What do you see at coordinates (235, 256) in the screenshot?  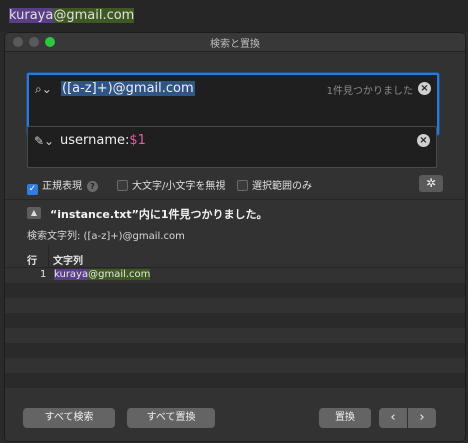 I see `results-header: 行 文字列` at bounding box center [235, 256].